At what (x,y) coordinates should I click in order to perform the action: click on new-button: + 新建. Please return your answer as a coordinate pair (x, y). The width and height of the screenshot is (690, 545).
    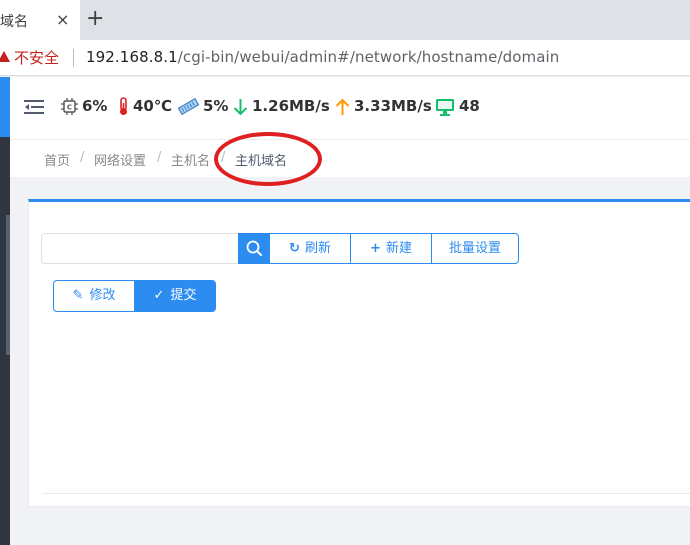
    Looking at the image, I should click on (391, 248).